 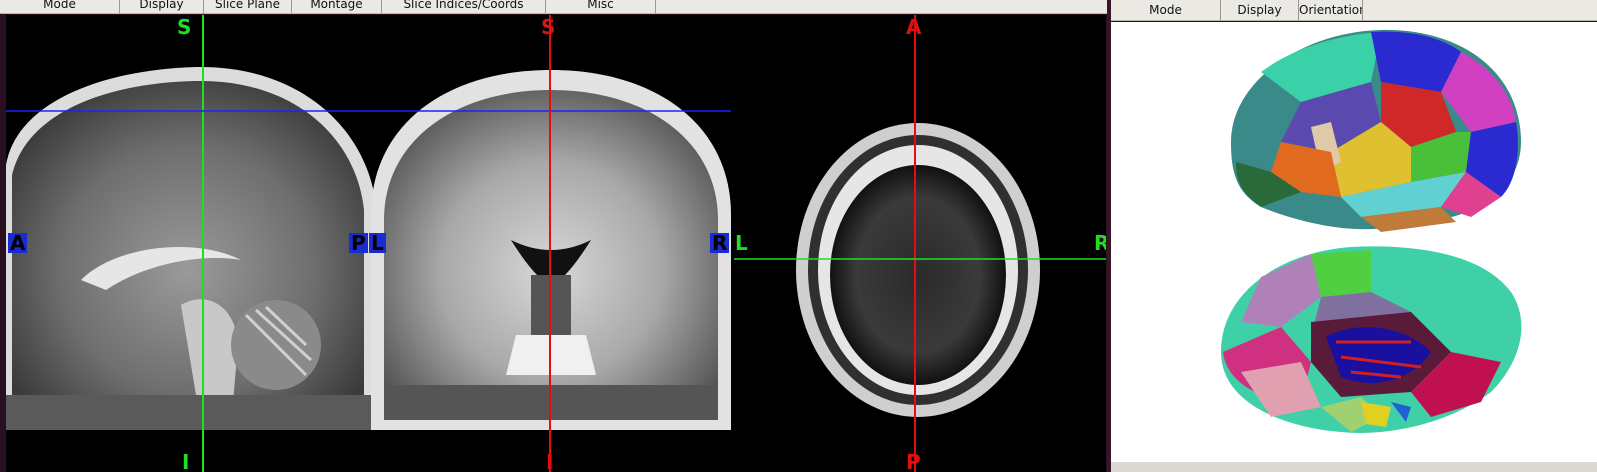 What do you see at coordinates (550, 461) in the screenshot?
I see `coronal-label-bottom: I` at bounding box center [550, 461].